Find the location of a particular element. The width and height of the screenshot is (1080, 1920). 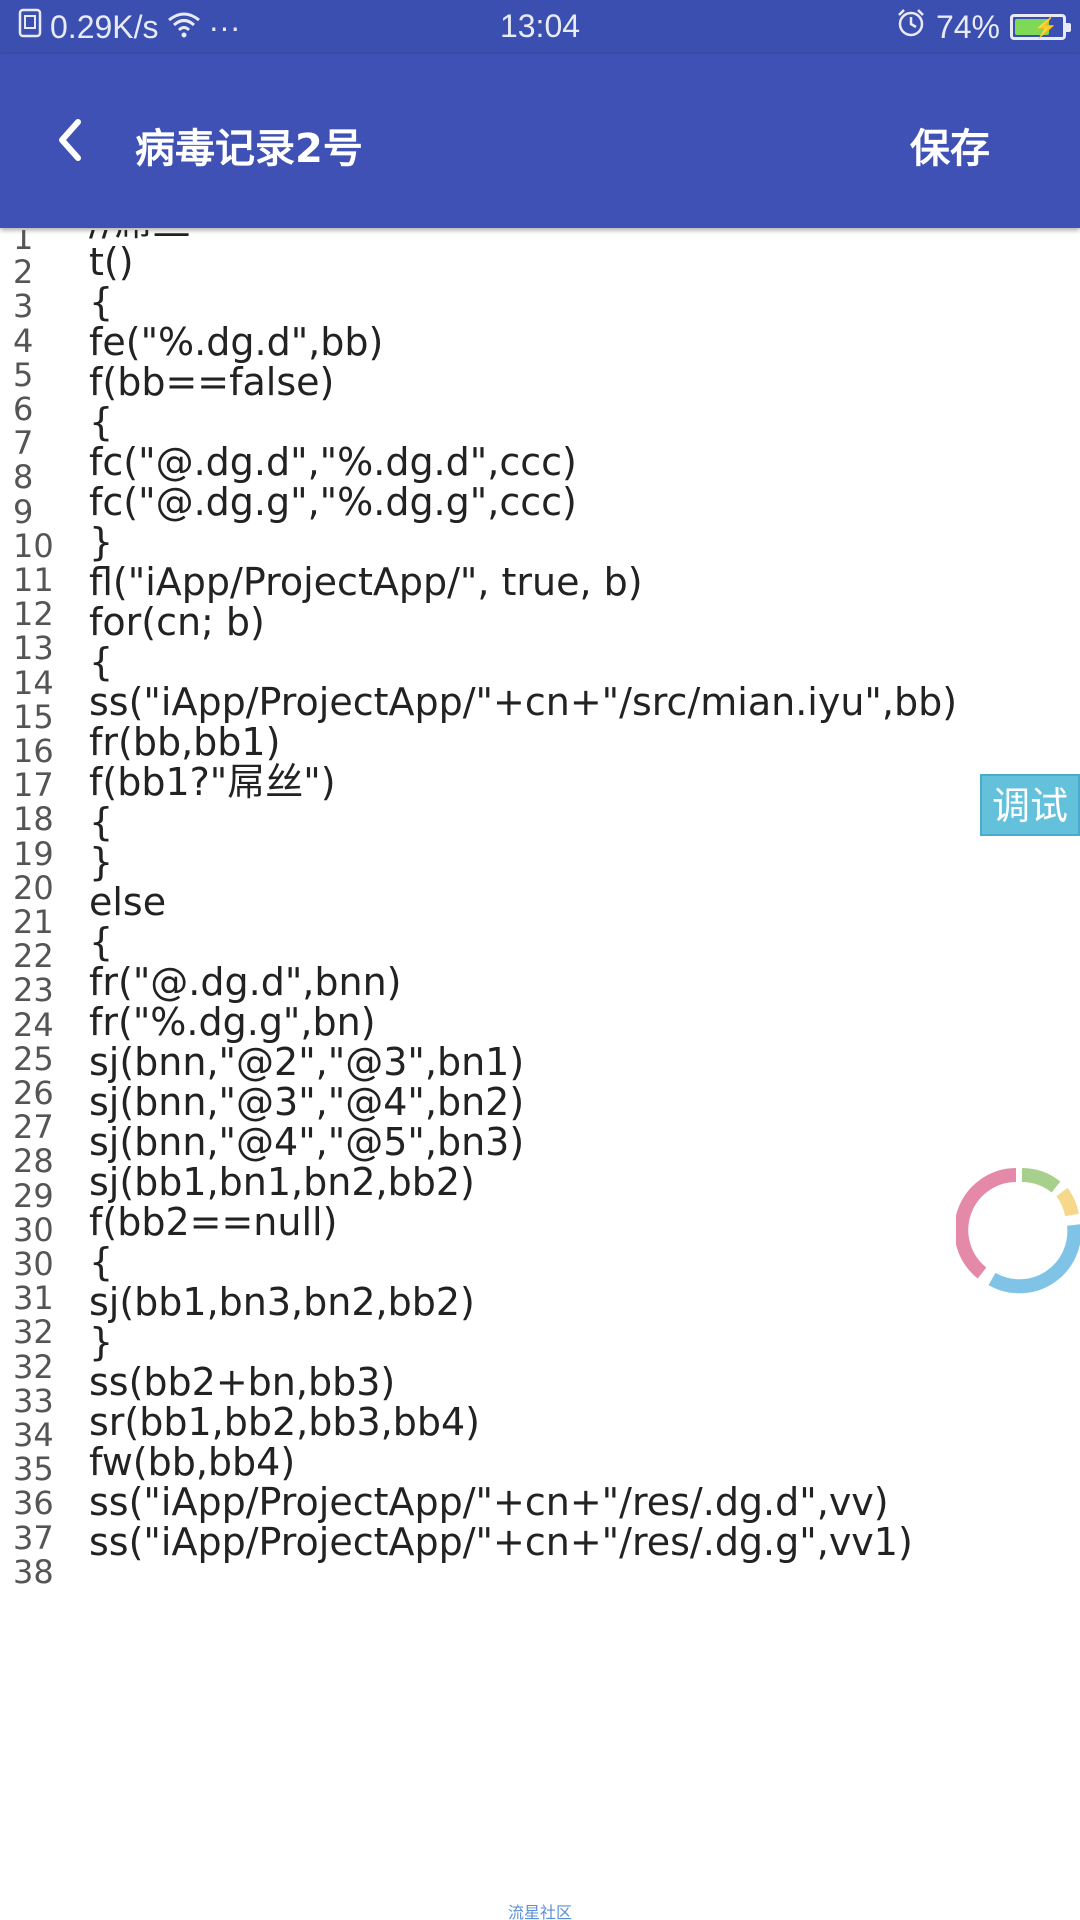

line-number: 27 is located at coordinates (33, 1127).